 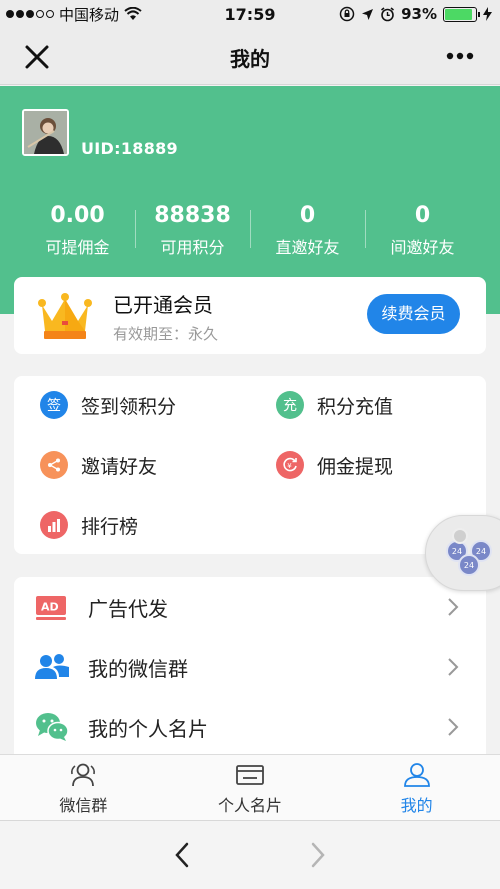 What do you see at coordinates (54, 465) in the screenshot?
I see `share-icon` at bounding box center [54, 465].